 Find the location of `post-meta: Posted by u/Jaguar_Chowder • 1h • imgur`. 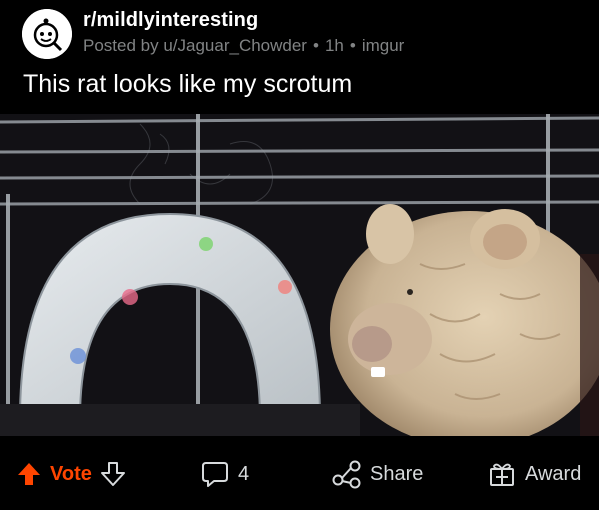

post-meta: Posted by u/Jaguar_Chowder • 1h • imgur is located at coordinates (243, 46).